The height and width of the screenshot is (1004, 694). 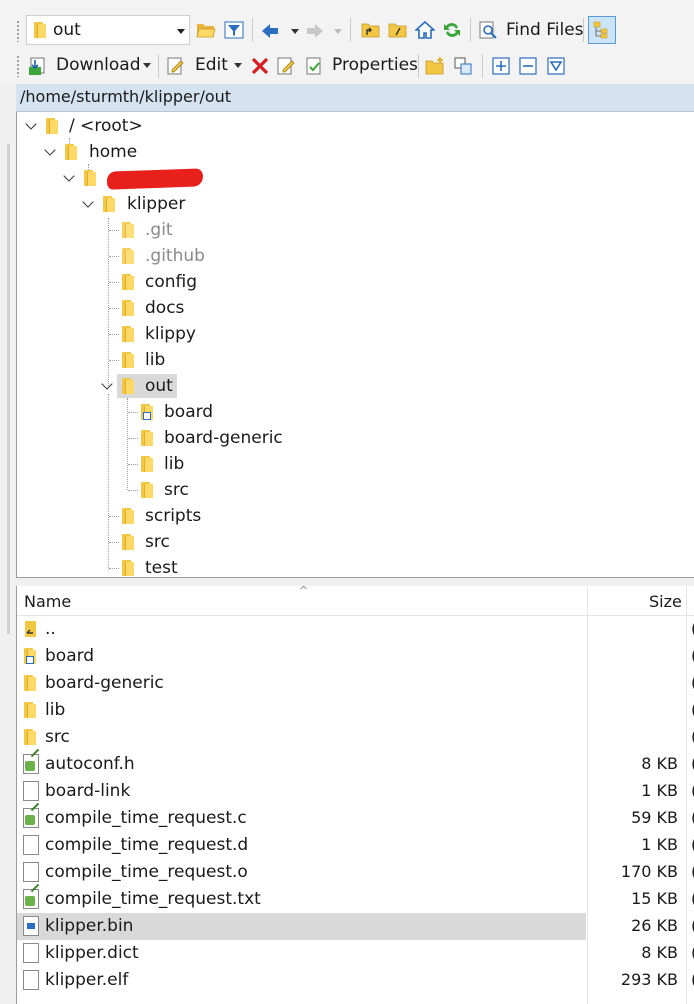 I want to click on tree-node-klipper: klipper, so click(x=156, y=204).